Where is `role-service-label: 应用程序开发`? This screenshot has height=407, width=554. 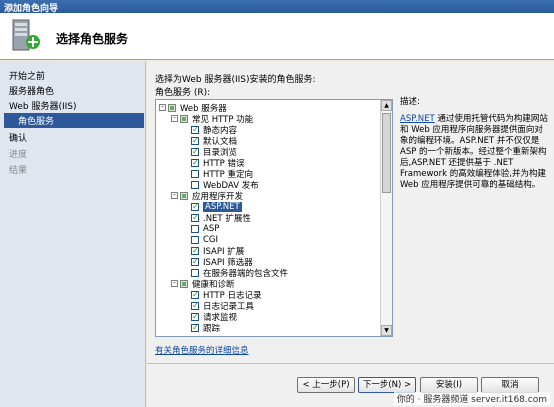
role-service-label: 应用程序开发 is located at coordinates (218, 196).